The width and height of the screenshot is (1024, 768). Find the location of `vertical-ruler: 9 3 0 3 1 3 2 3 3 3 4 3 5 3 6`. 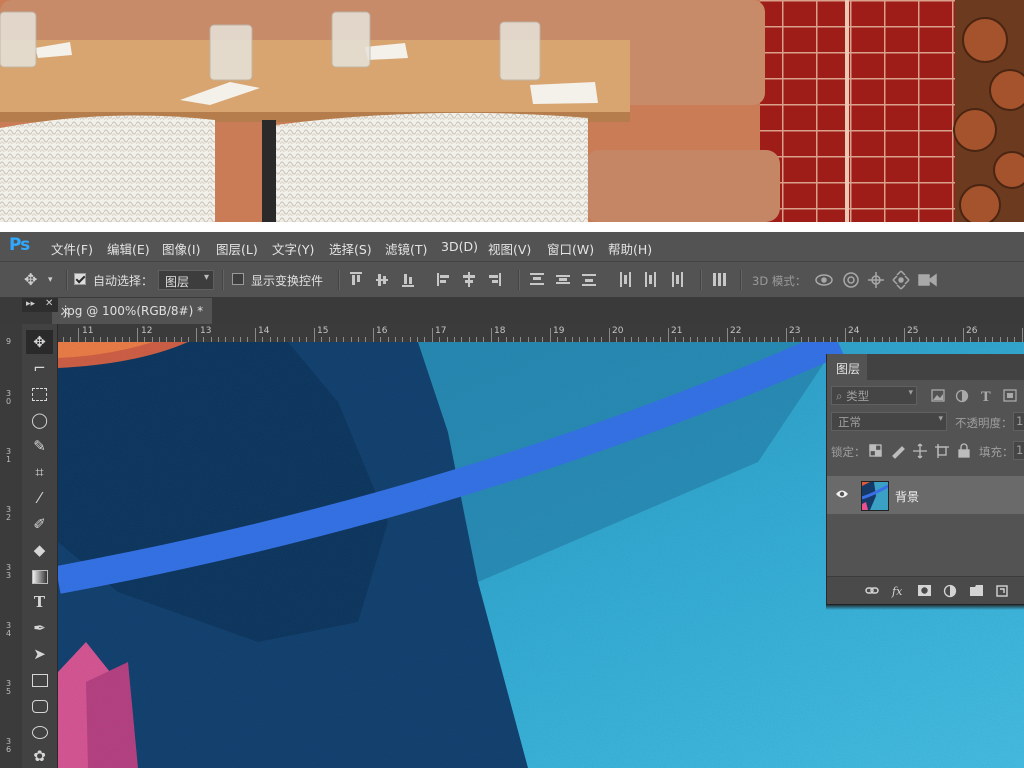

vertical-ruler: 9 3 0 3 1 3 2 3 3 3 4 3 5 3 6 is located at coordinates (11, 546).